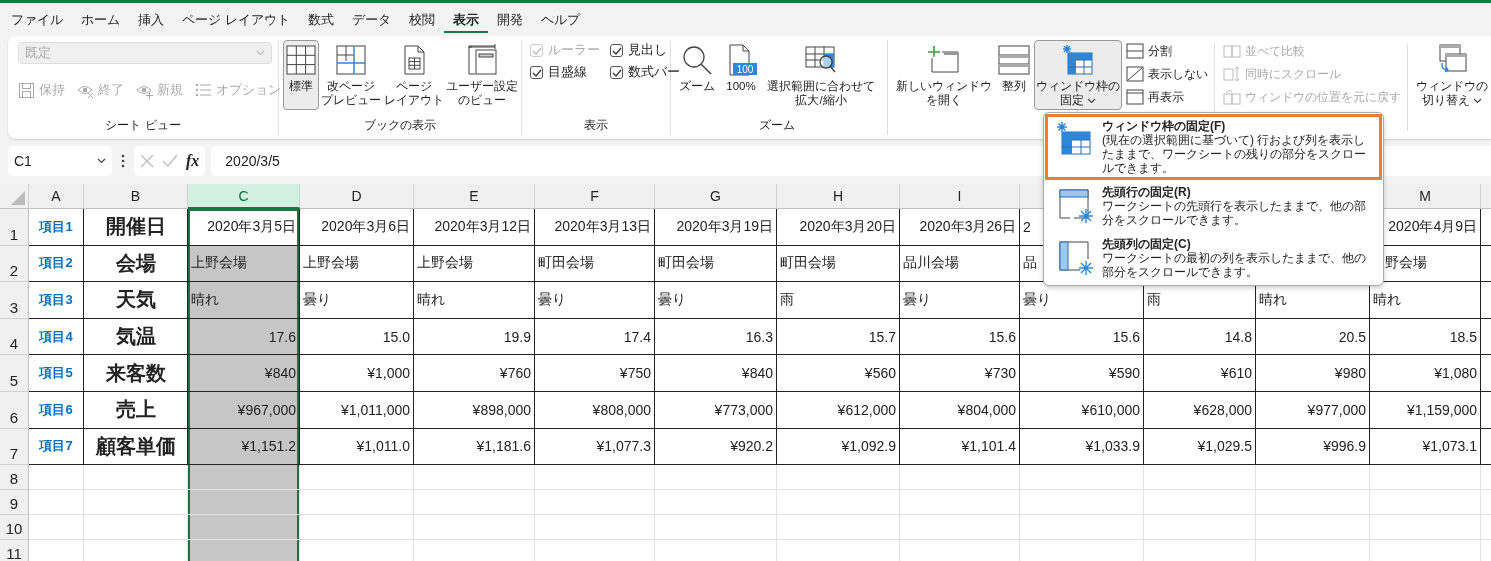  I want to click on ribbon-button: 標準, so click(301, 75).